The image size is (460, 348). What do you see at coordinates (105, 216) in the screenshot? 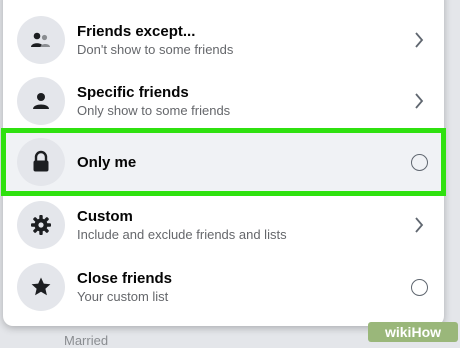
I see `option-title: Custom` at bounding box center [105, 216].